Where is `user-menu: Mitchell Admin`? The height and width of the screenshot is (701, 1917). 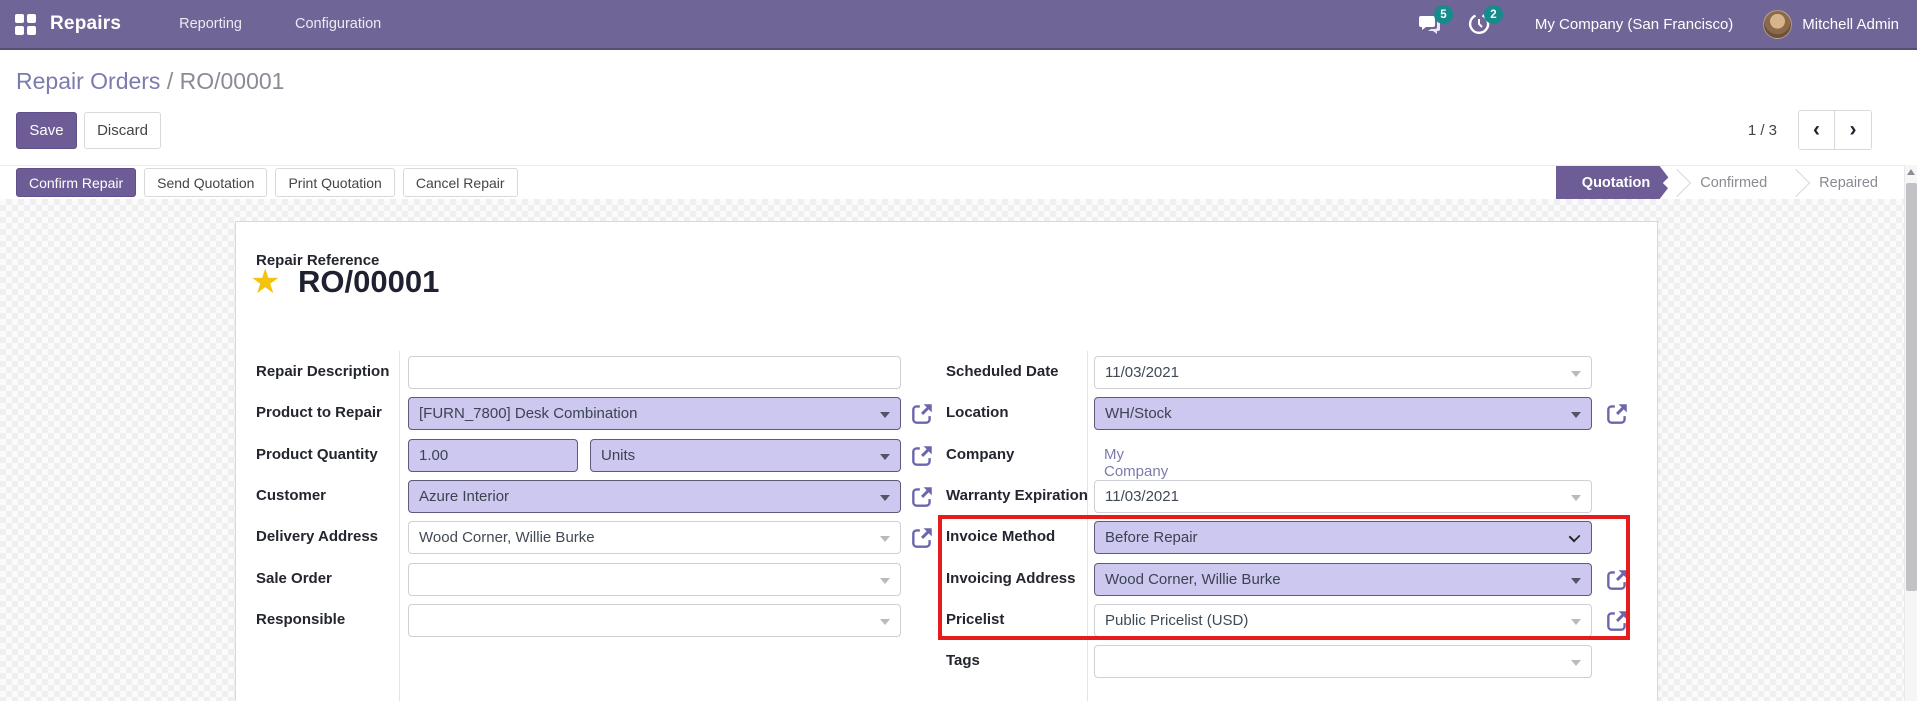
user-menu: Mitchell Admin is located at coordinates (1850, 24).